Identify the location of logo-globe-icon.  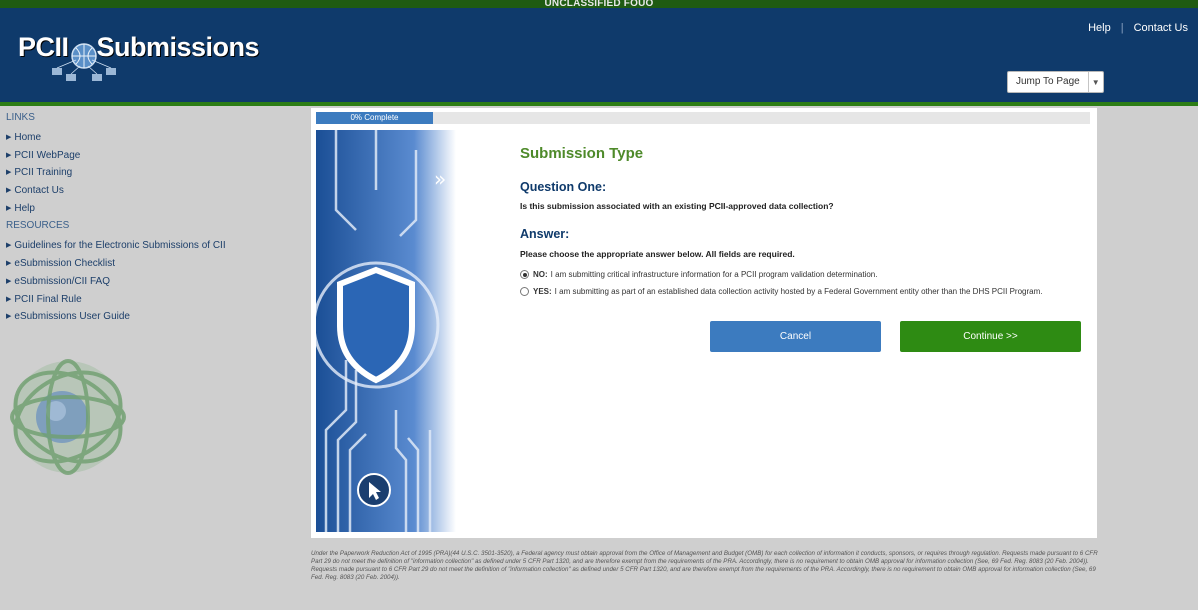
(84, 62).